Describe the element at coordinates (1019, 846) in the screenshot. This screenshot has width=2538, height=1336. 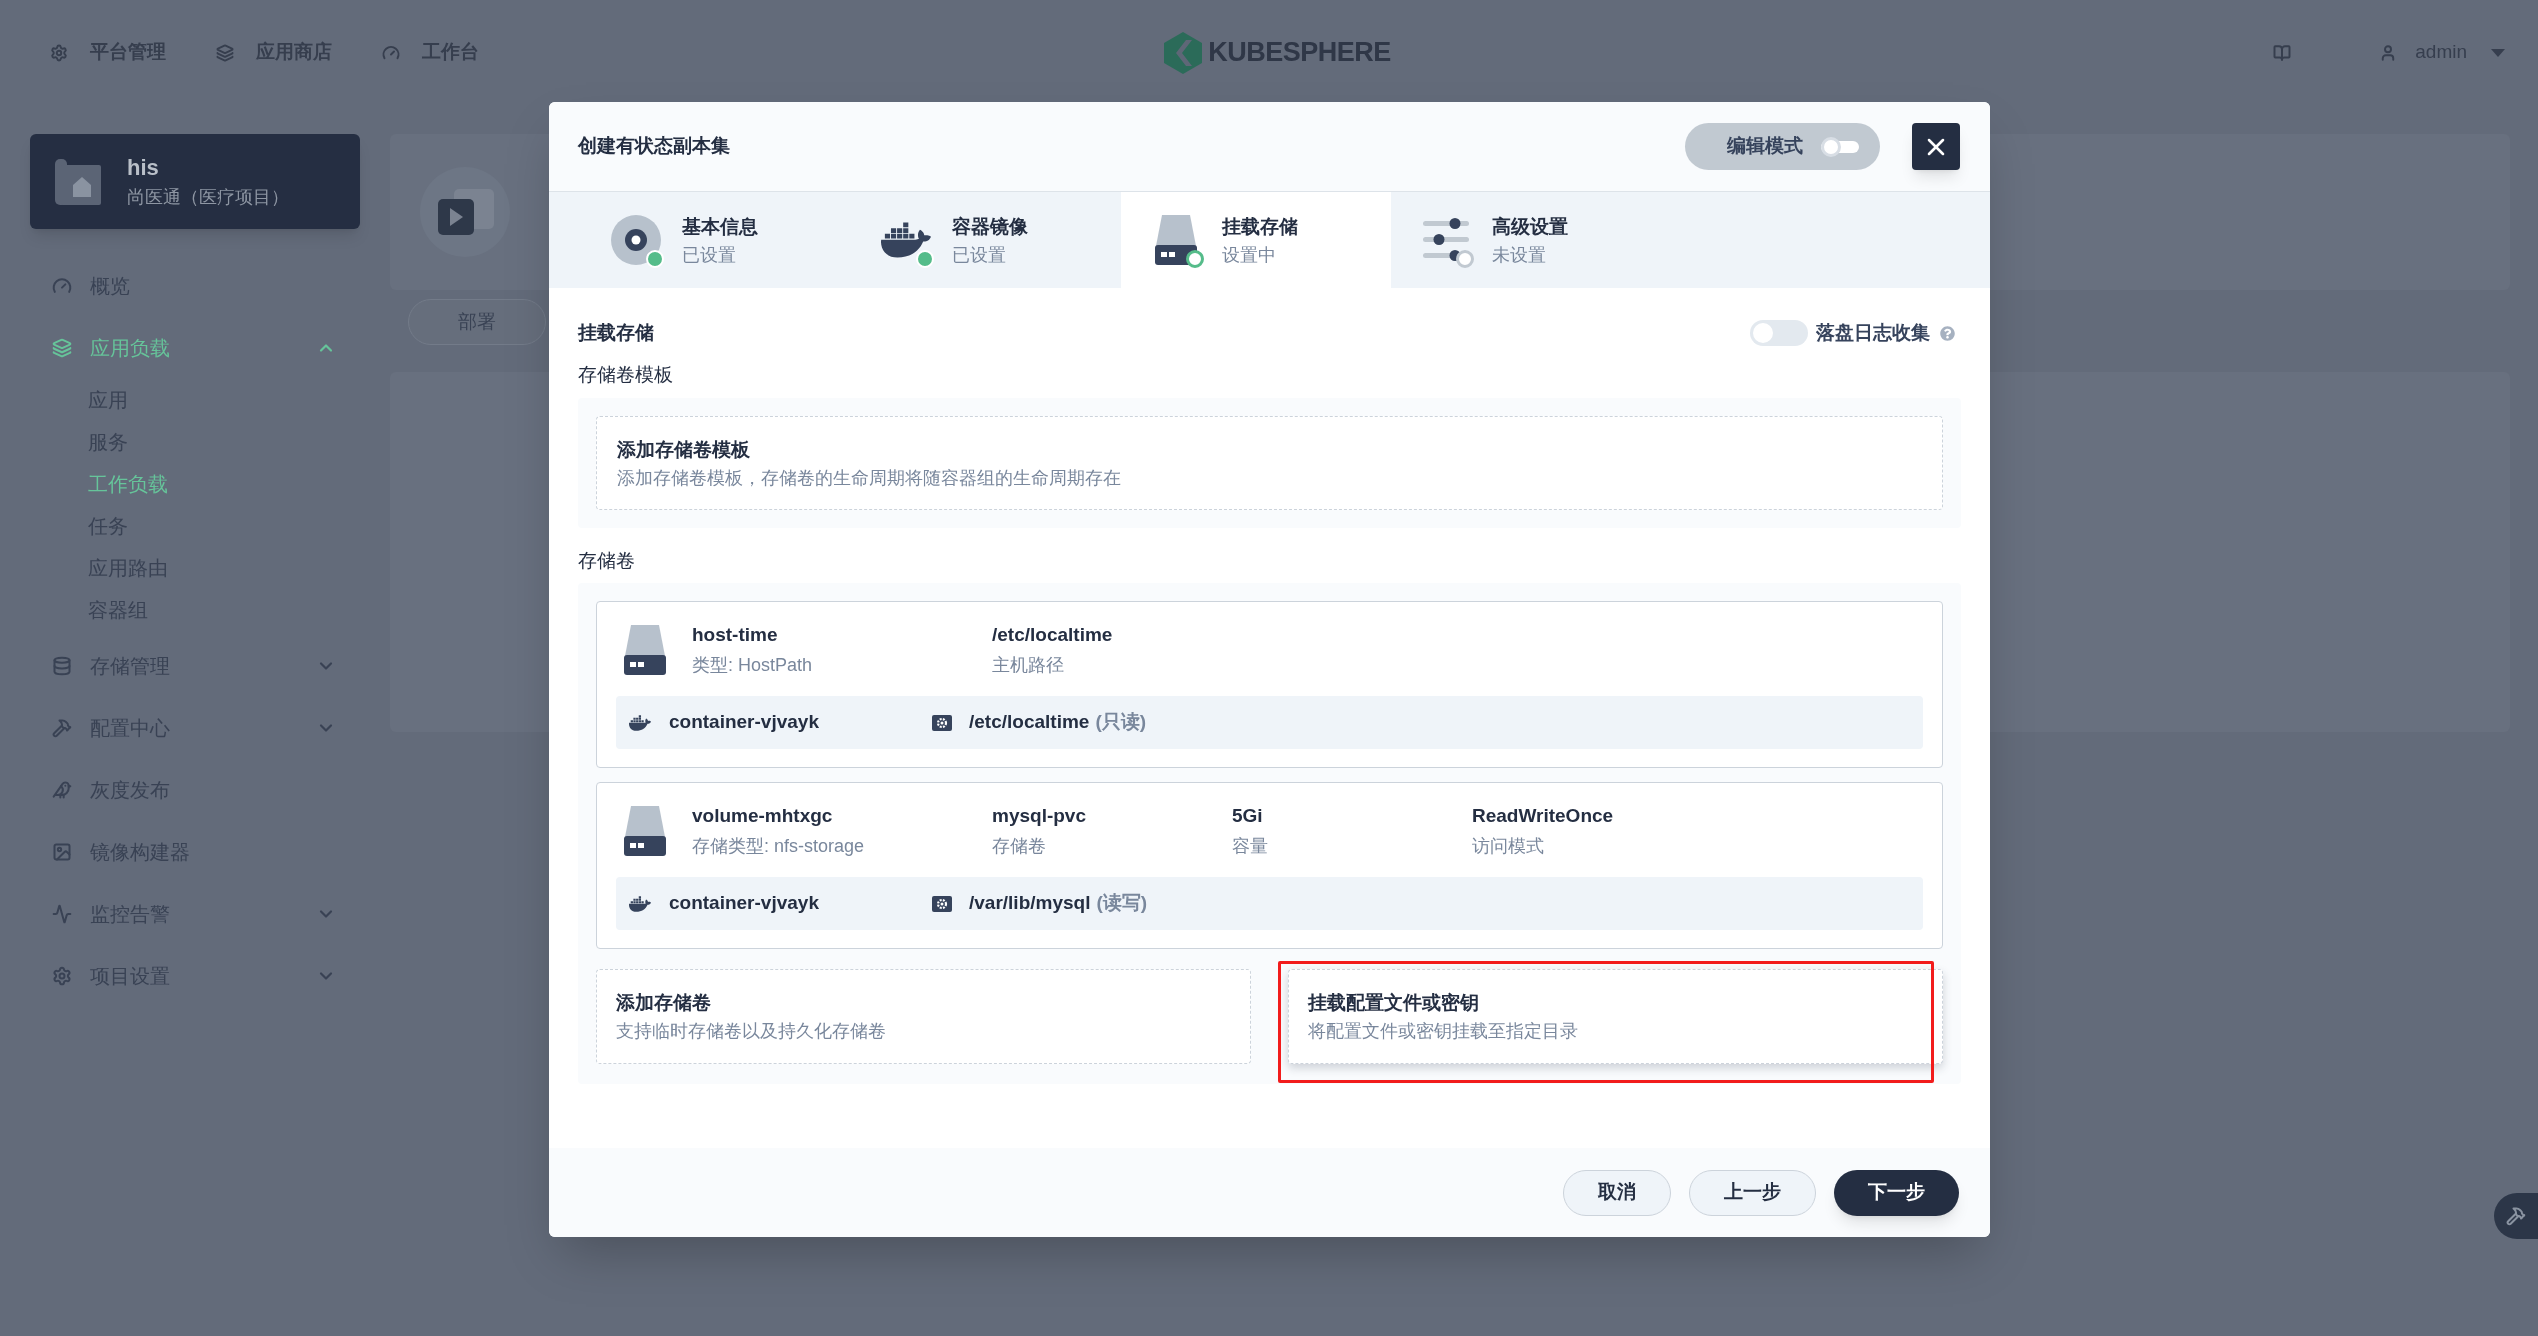
I see `volume-label: 存储卷` at that location.